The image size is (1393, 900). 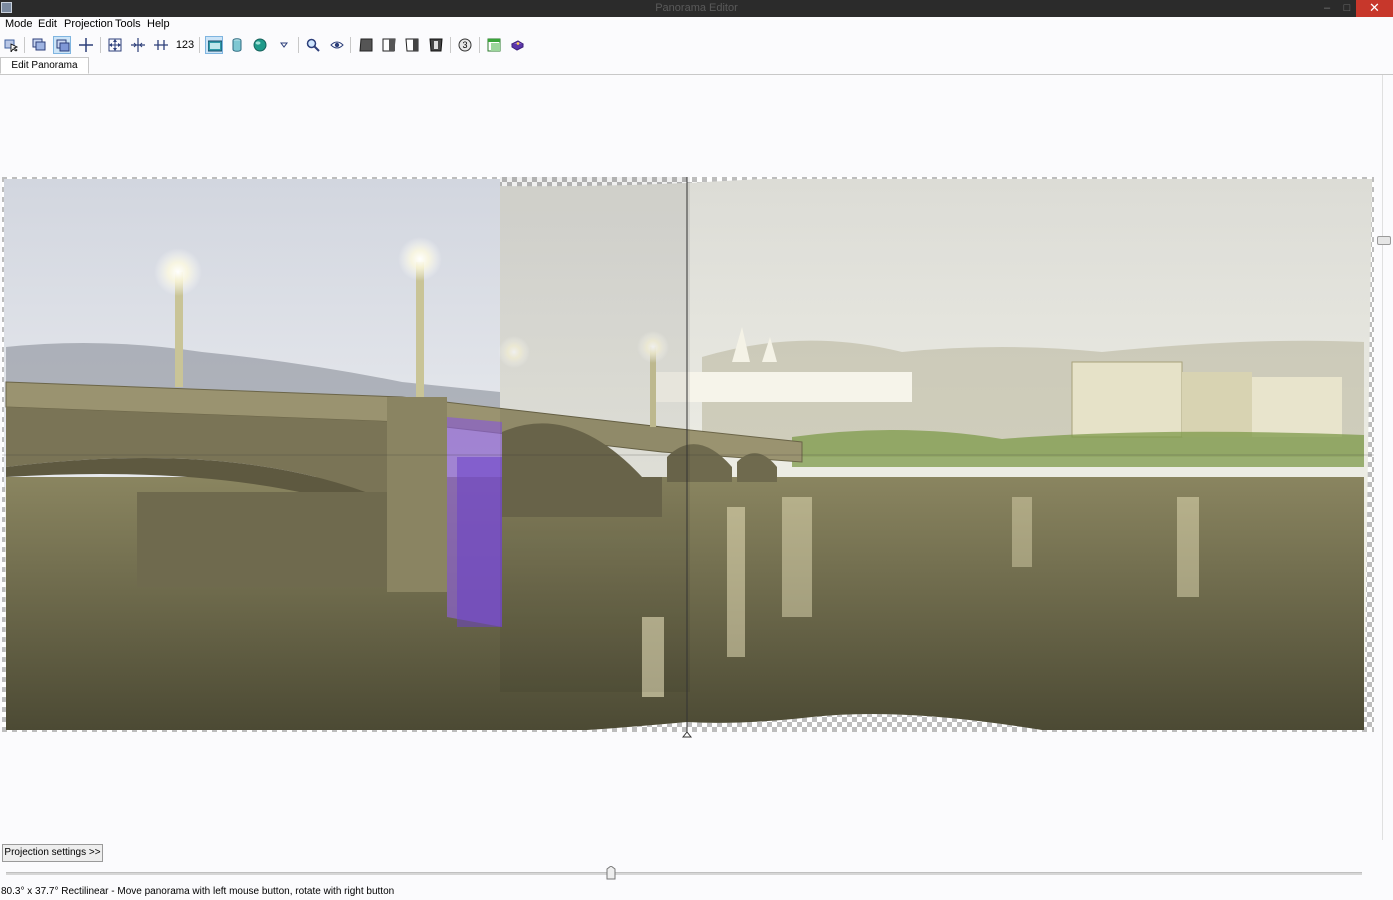 I want to click on blend-right-icon, so click(x=412, y=45).